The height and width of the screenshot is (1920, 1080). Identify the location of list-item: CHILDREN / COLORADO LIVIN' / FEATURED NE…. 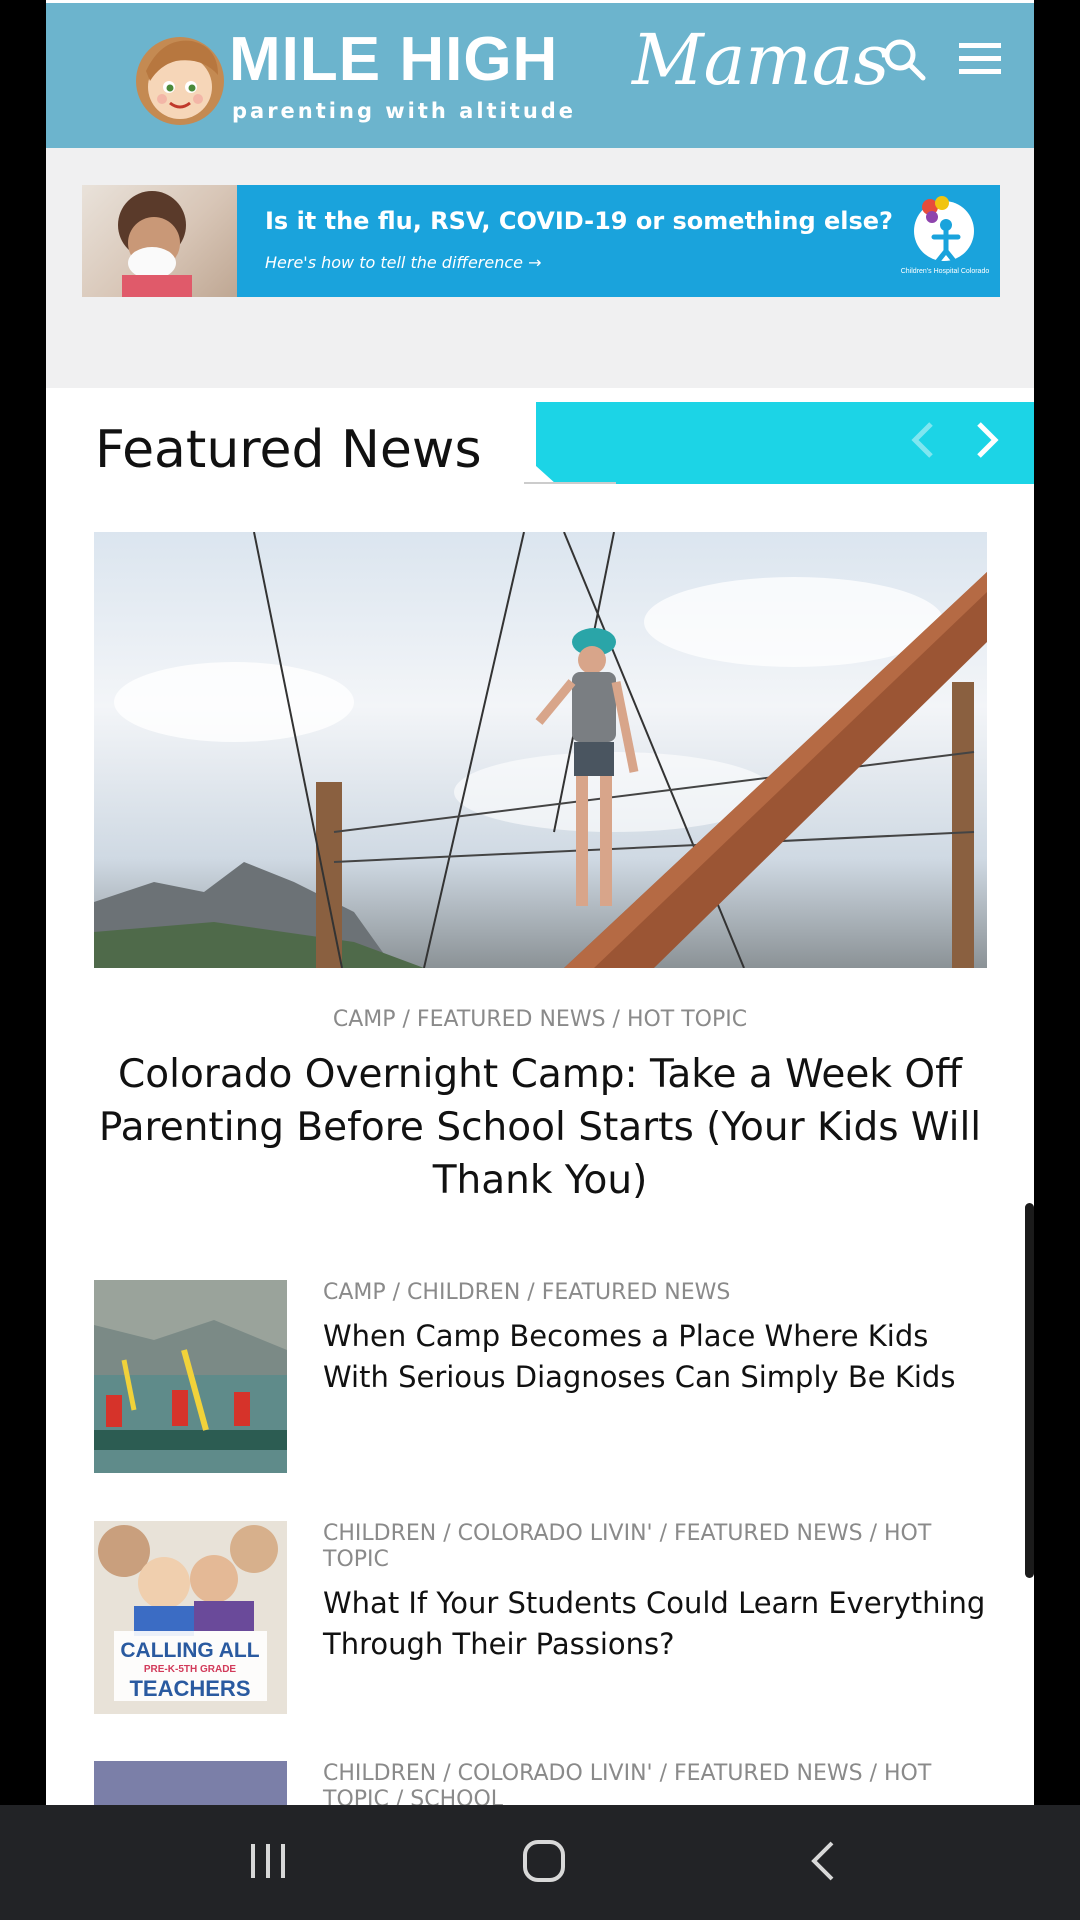
(541, 1783).